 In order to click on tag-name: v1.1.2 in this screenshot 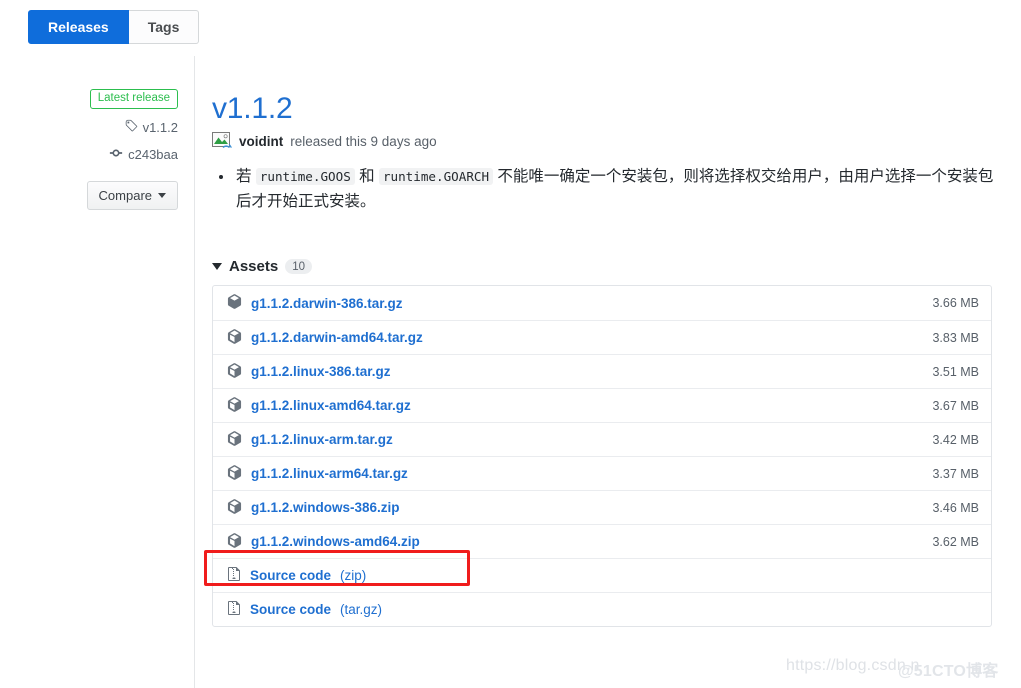, I will do `click(160, 127)`.